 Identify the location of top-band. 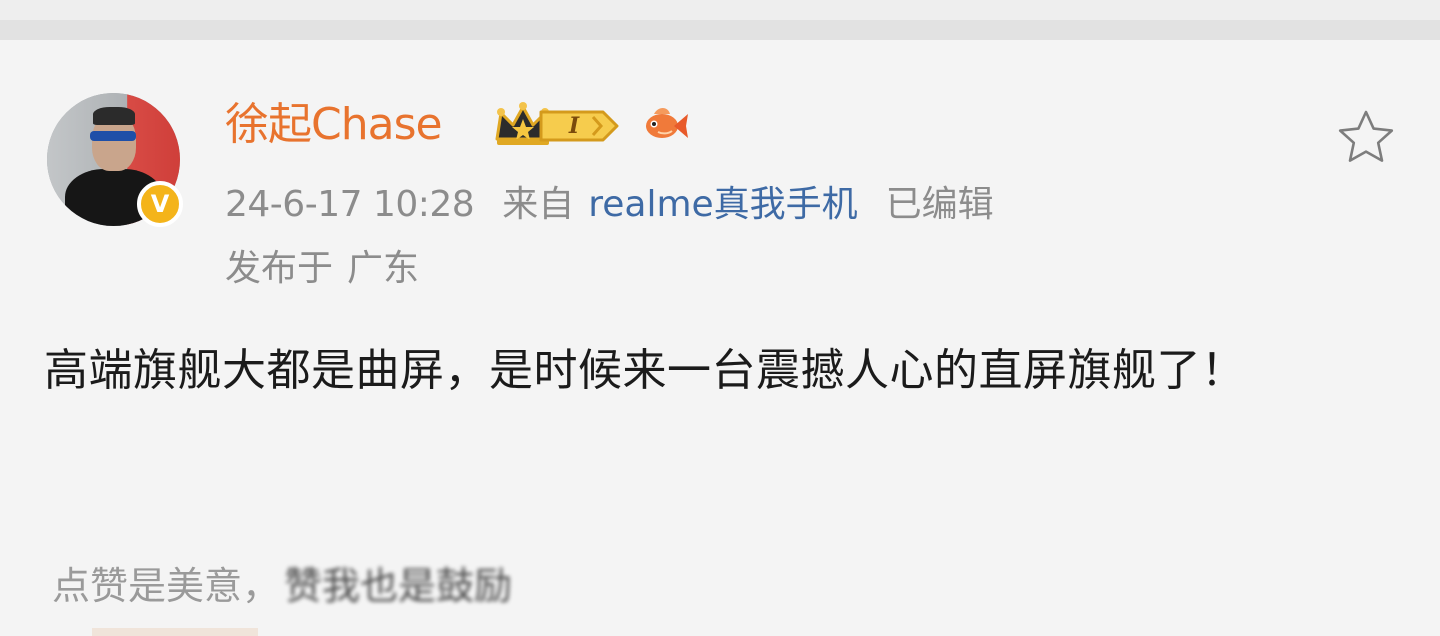
(720, 10).